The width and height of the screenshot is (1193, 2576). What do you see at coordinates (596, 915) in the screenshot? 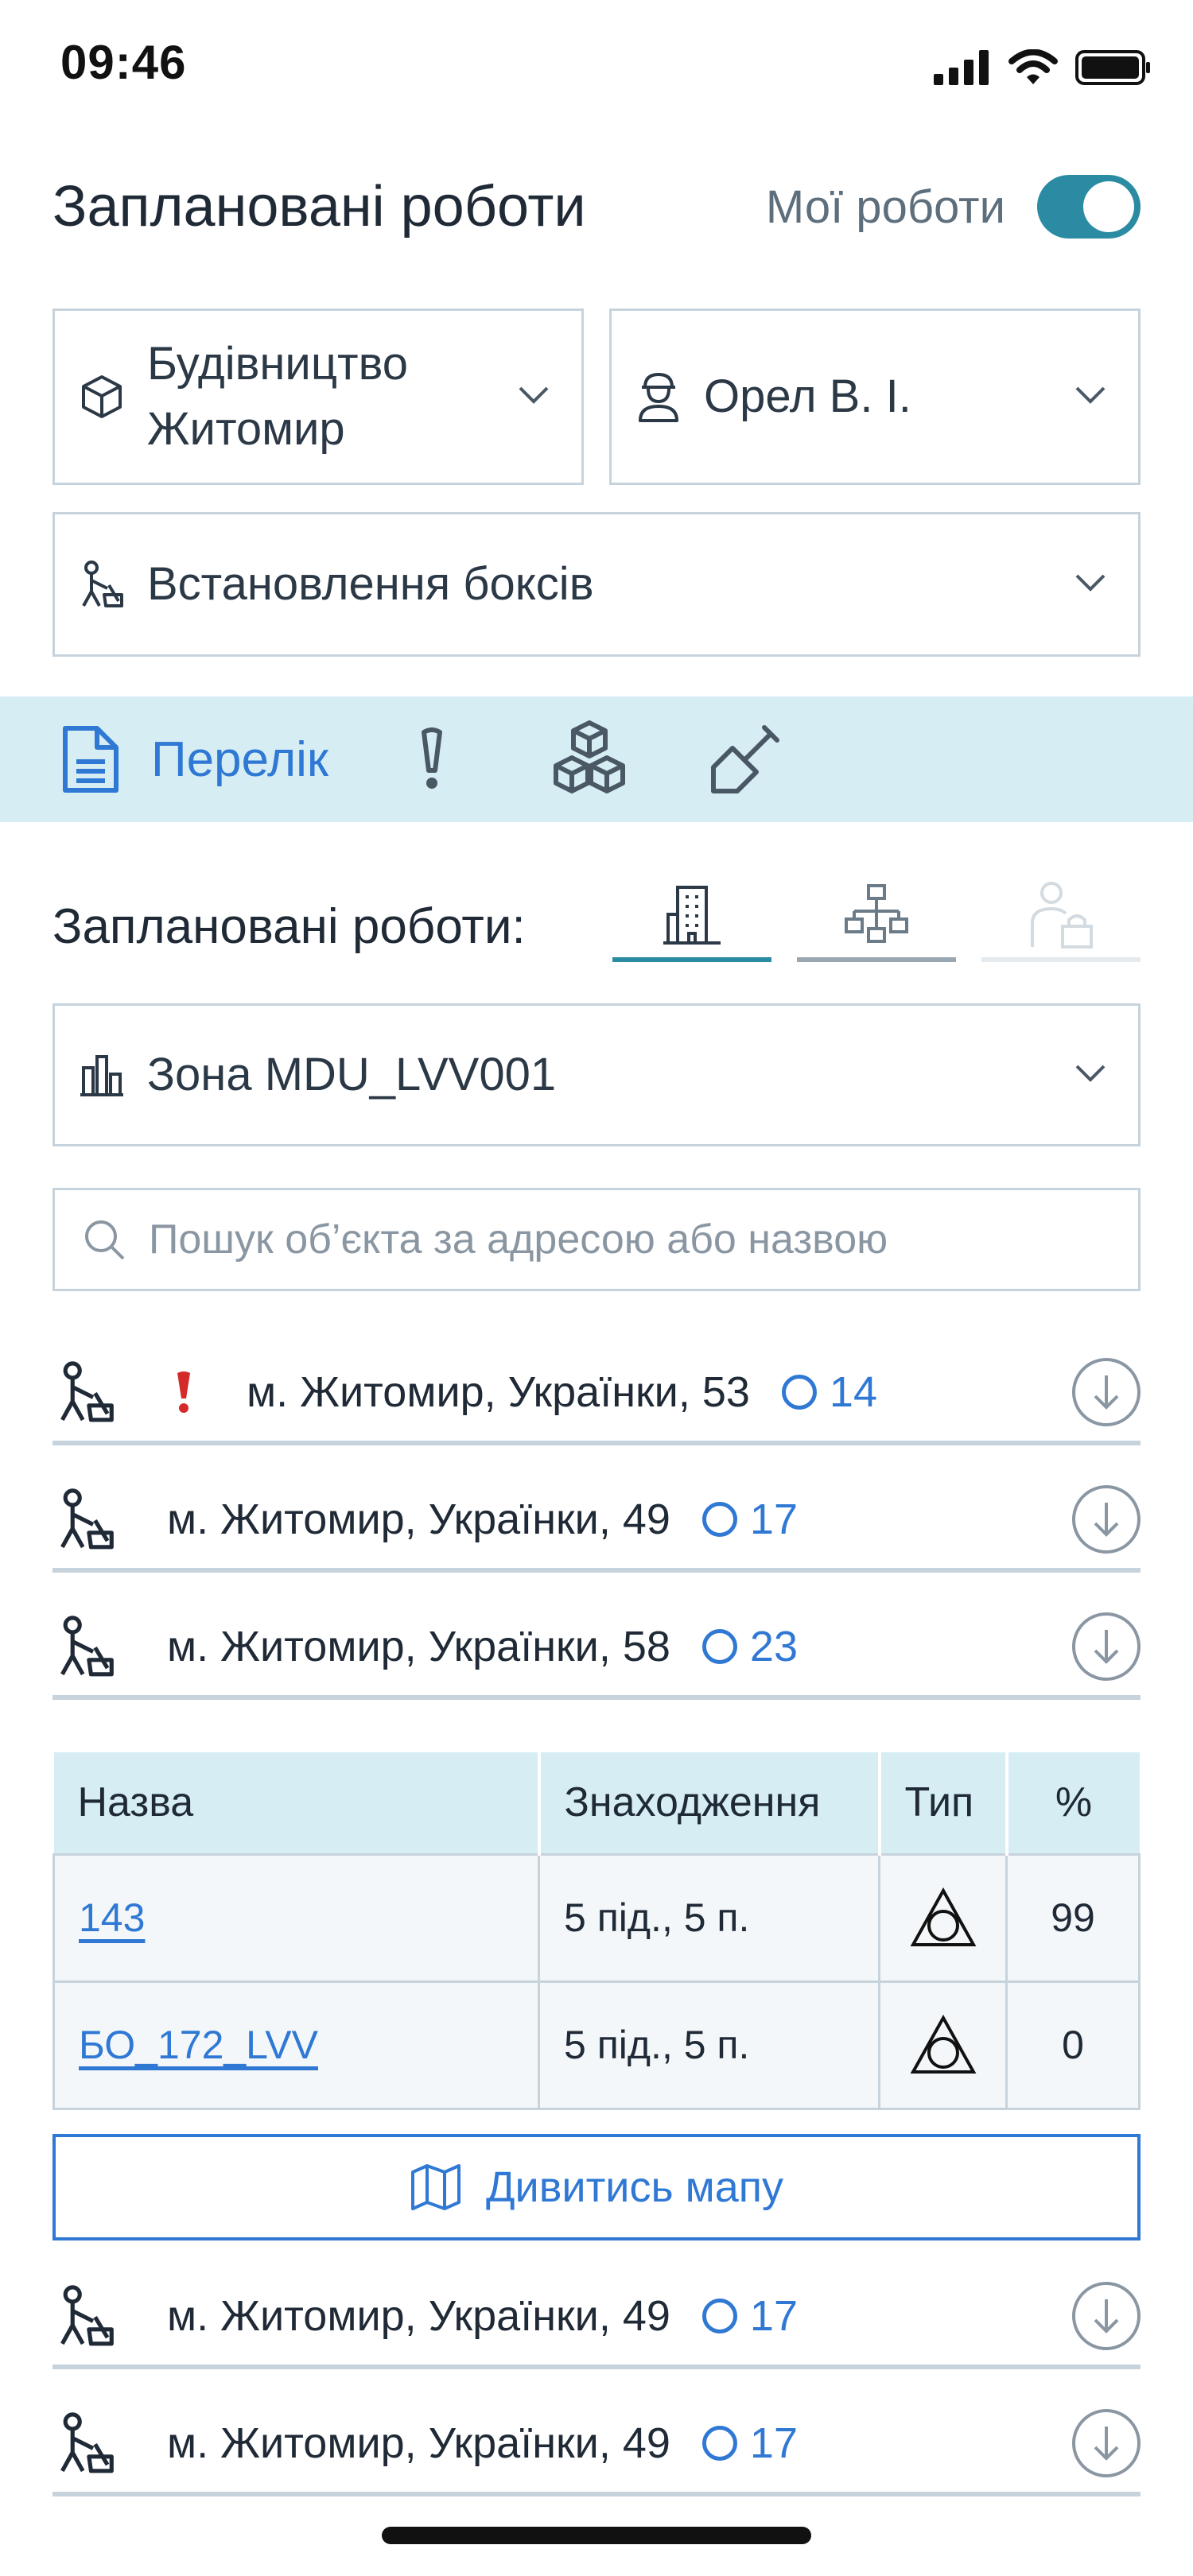
I see `section-row: Заплановані роботи:` at bounding box center [596, 915].